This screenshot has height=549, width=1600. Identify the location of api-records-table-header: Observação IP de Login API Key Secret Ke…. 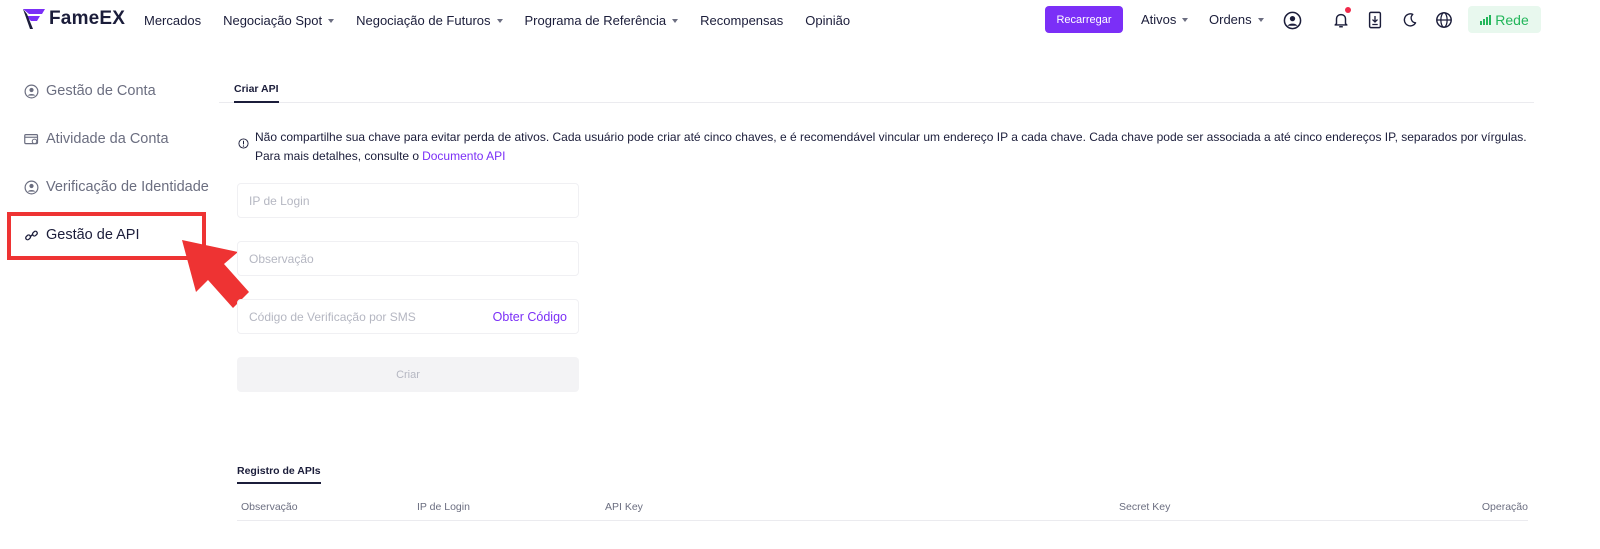
(882, 510).